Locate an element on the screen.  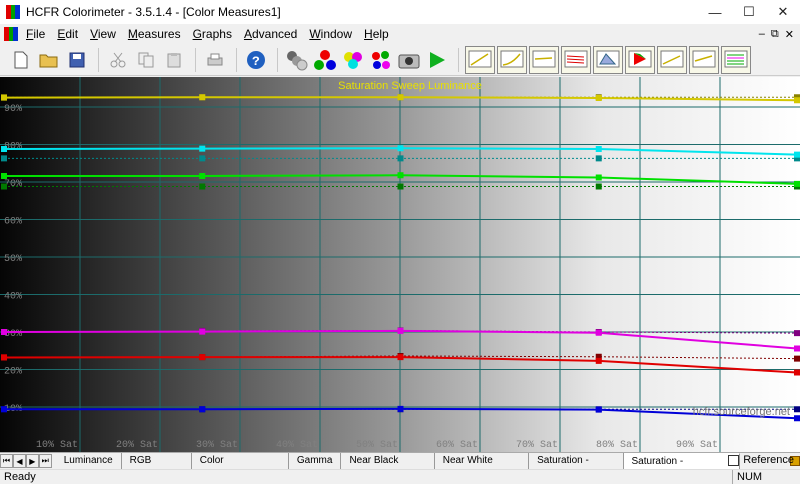
near-white-graph-icon is located at coordinates (672, 59).